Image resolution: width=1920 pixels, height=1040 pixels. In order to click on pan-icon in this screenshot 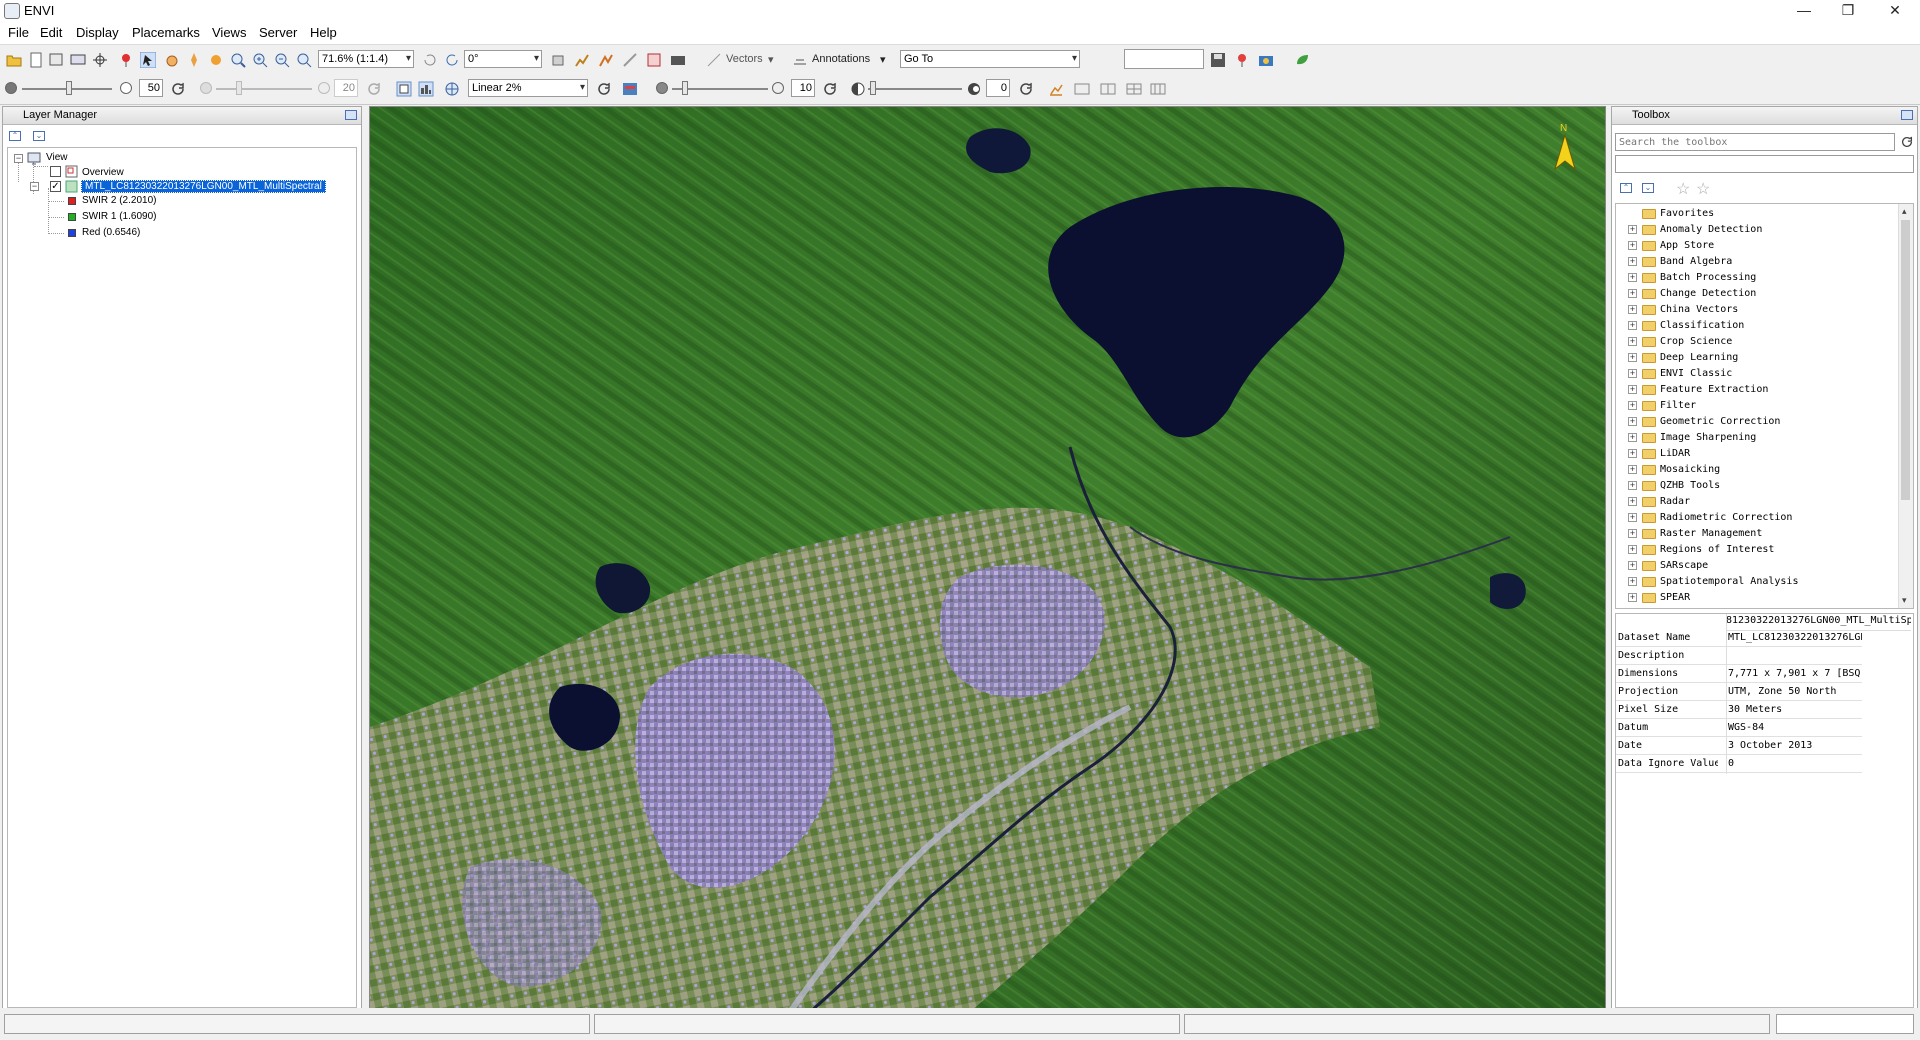, I will do `click(172, 60)`.